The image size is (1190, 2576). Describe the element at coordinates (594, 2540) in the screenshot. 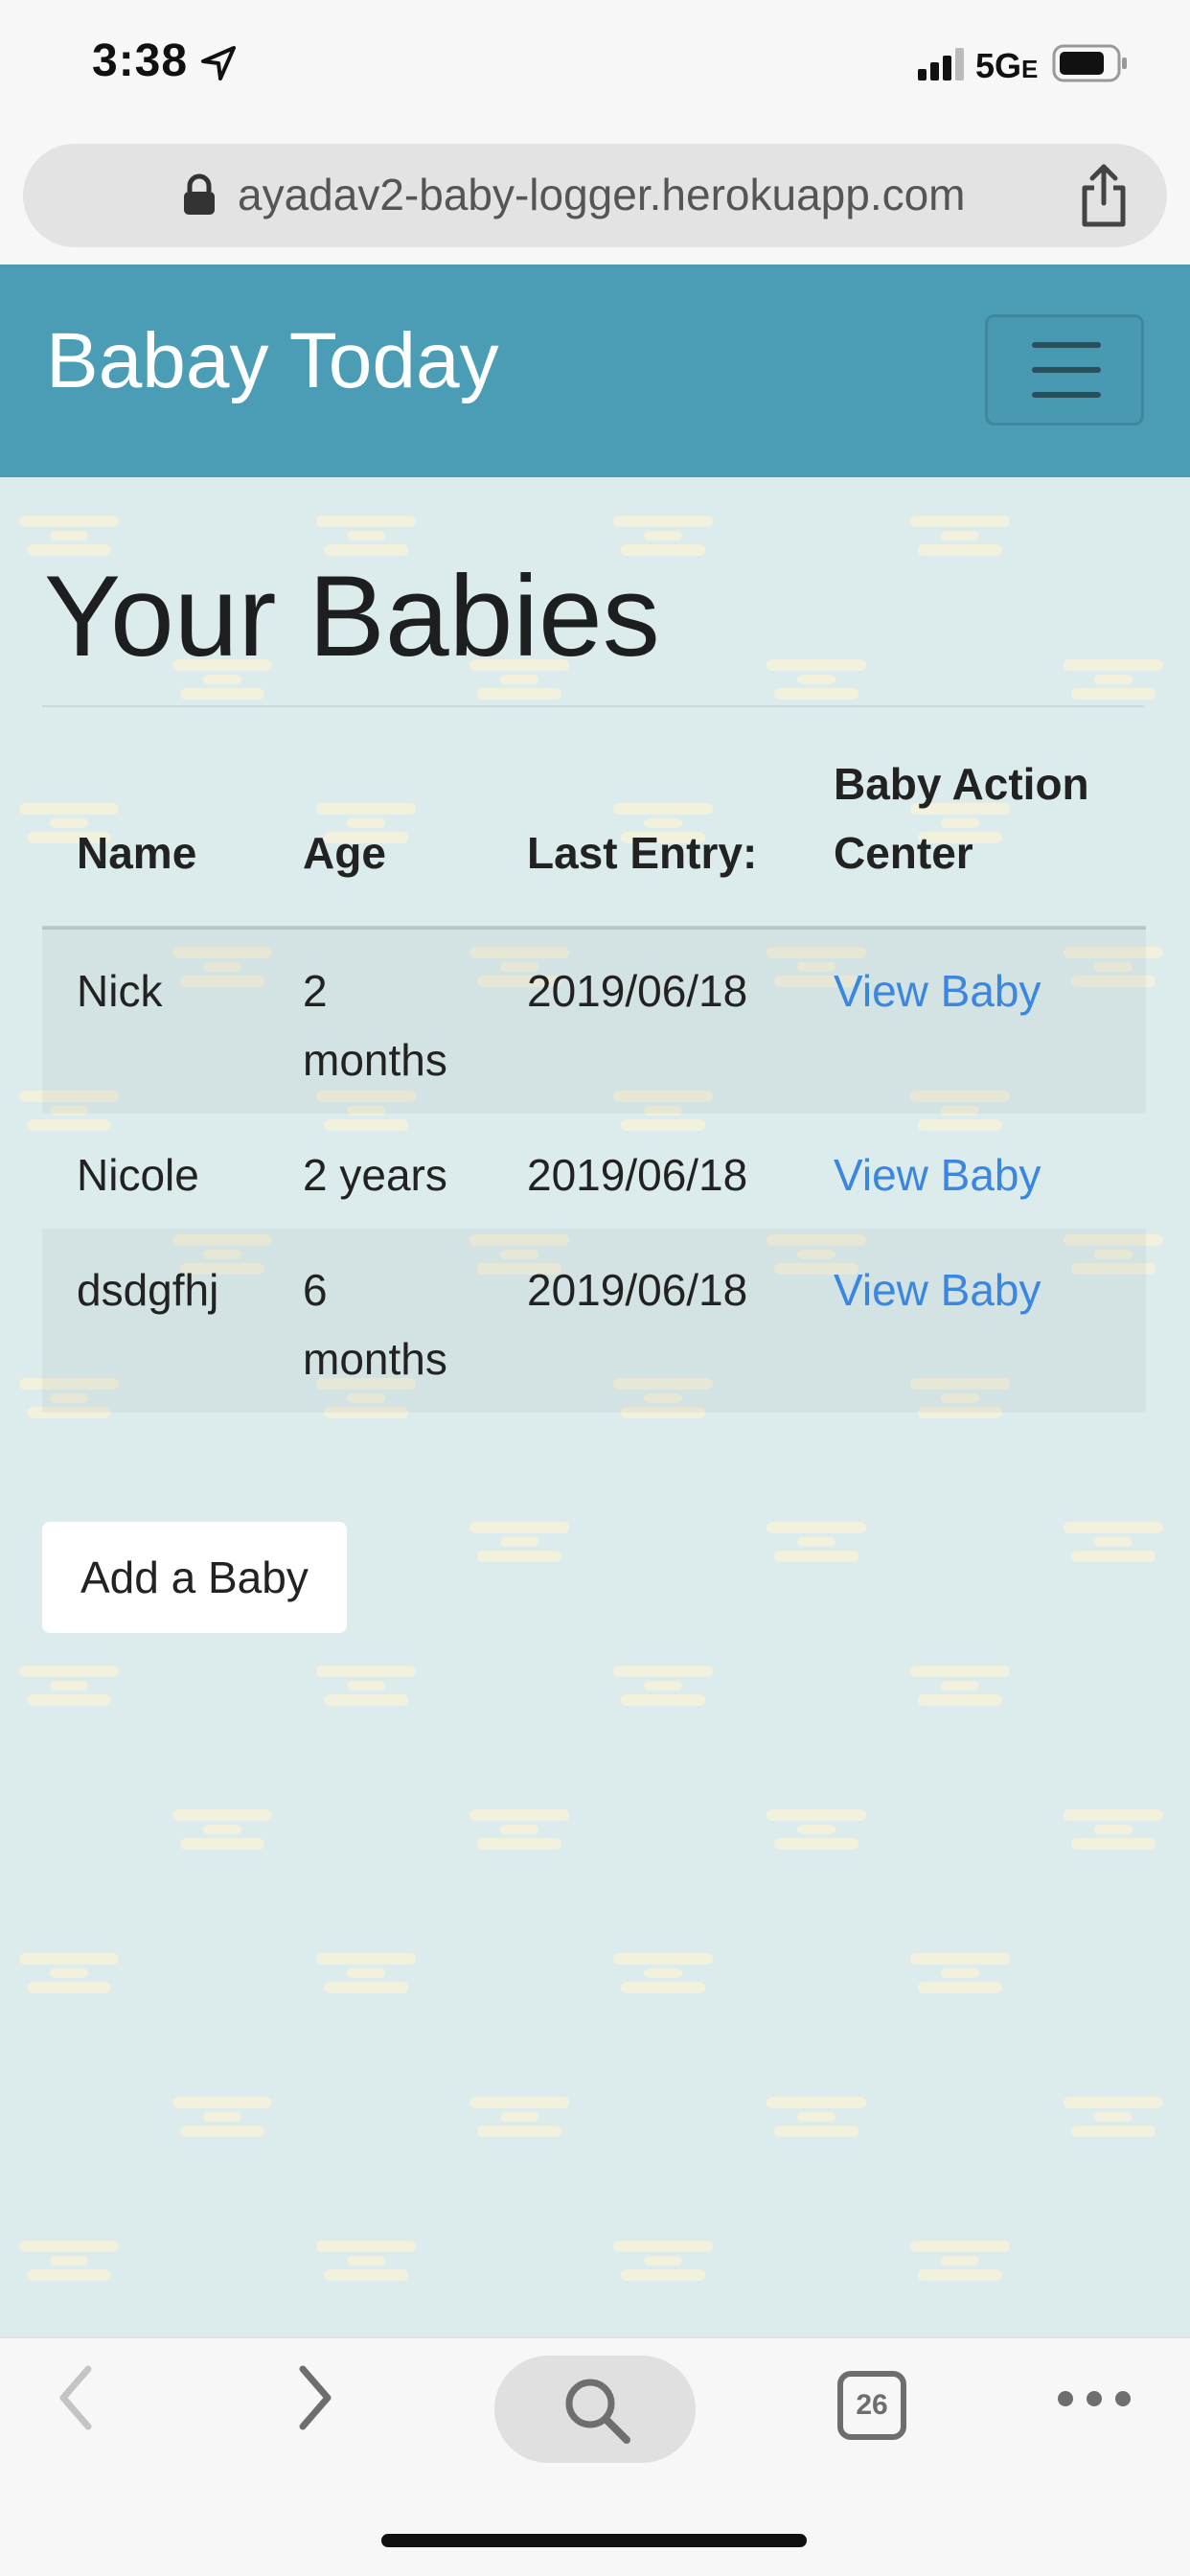

I see `home-indicator` at that location.